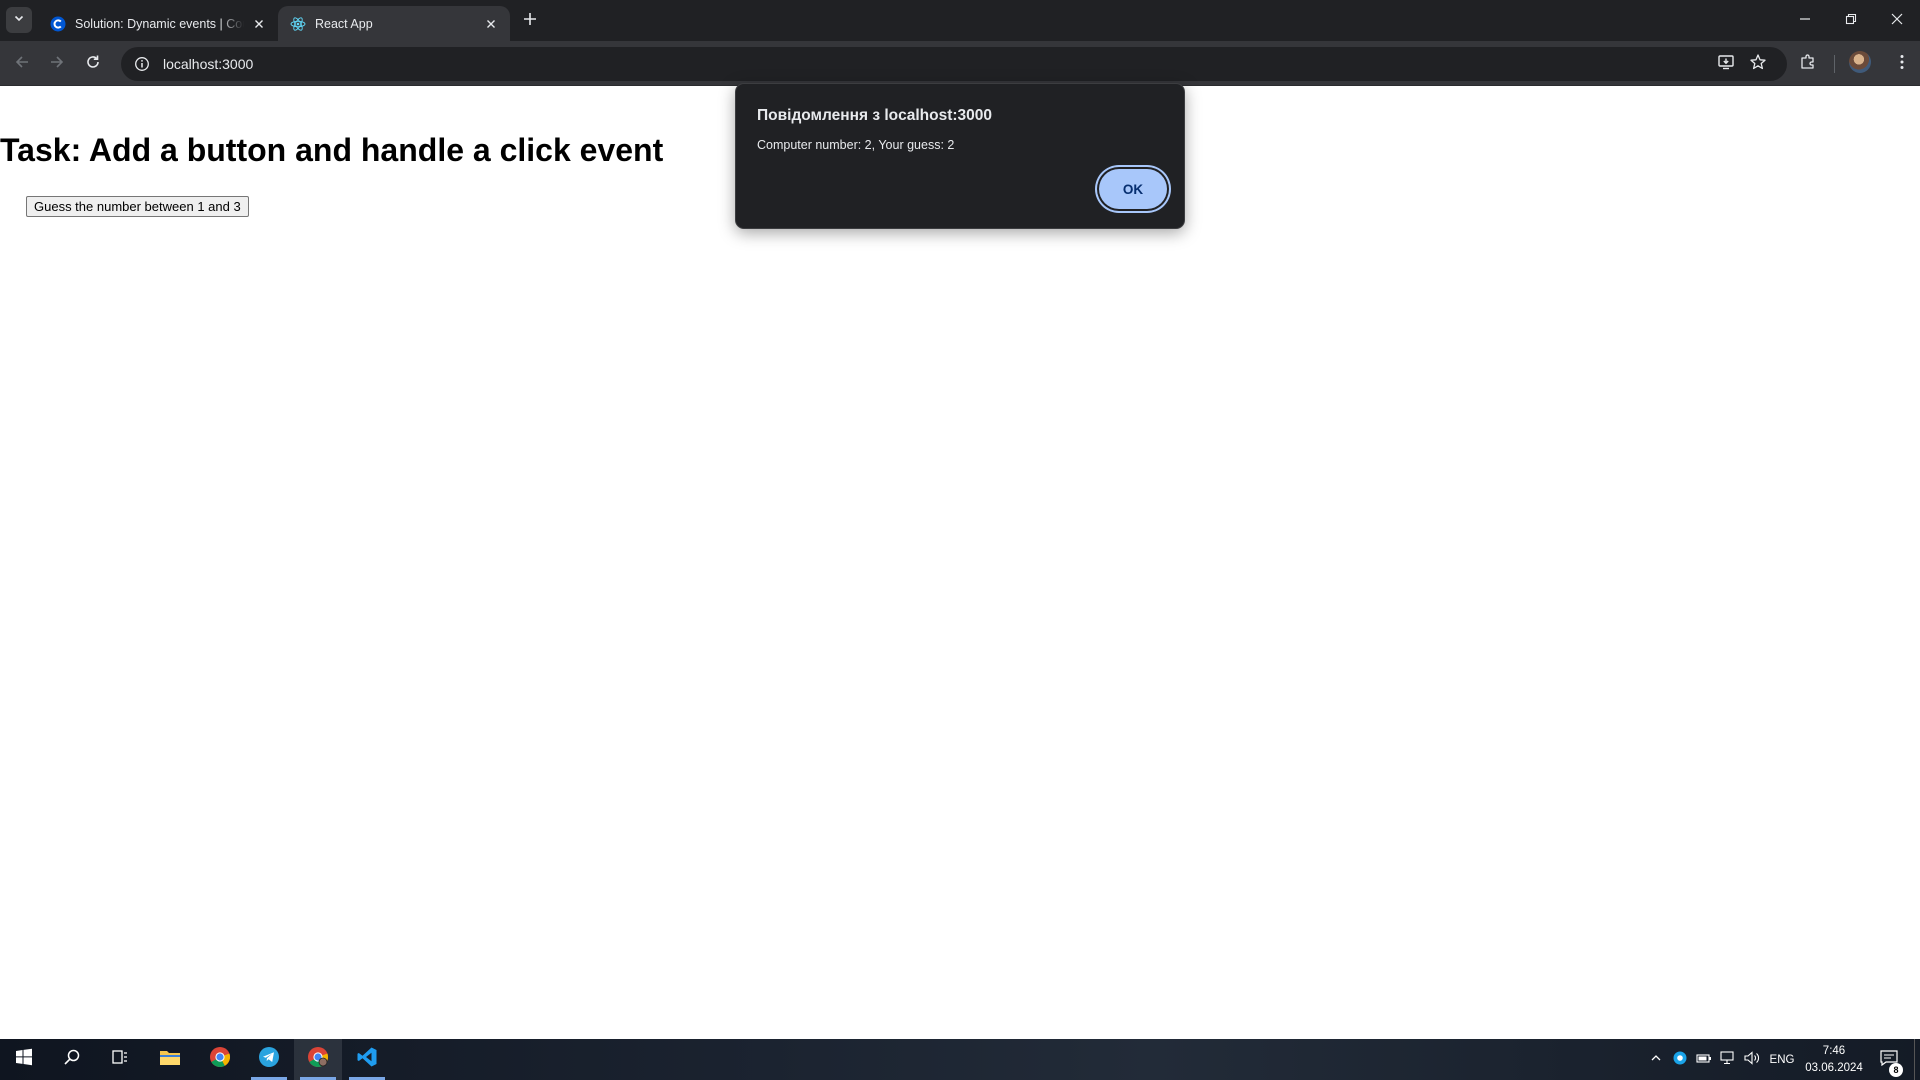  Describe the element at coordinates (1834, 1068) in the screenshot. I see `clock-date: 03.06.2024` at that location.